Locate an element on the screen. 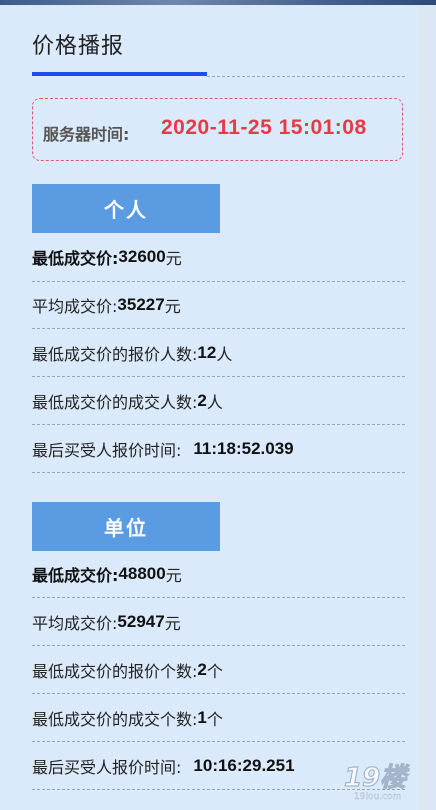 Image resolution: width=436 pixels, height=810 pixels. section-header-individual: 个人 is located at coordinates (126, 208).